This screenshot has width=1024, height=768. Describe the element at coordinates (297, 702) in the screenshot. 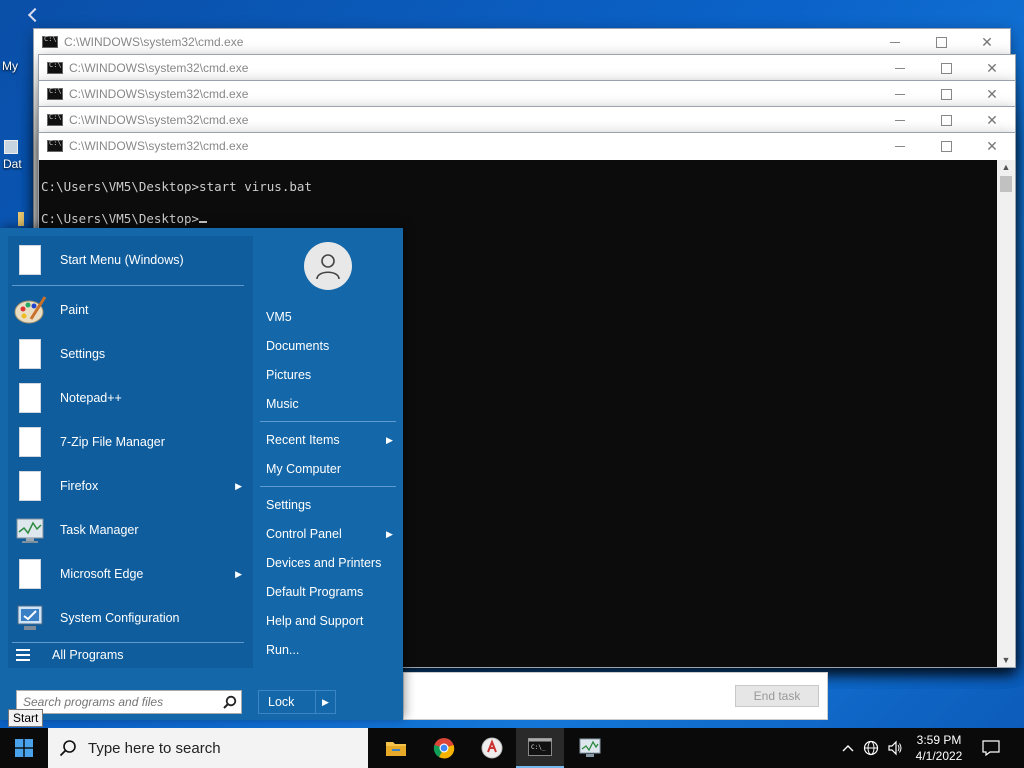

I see `lock-button: Lock ▶` at that location.